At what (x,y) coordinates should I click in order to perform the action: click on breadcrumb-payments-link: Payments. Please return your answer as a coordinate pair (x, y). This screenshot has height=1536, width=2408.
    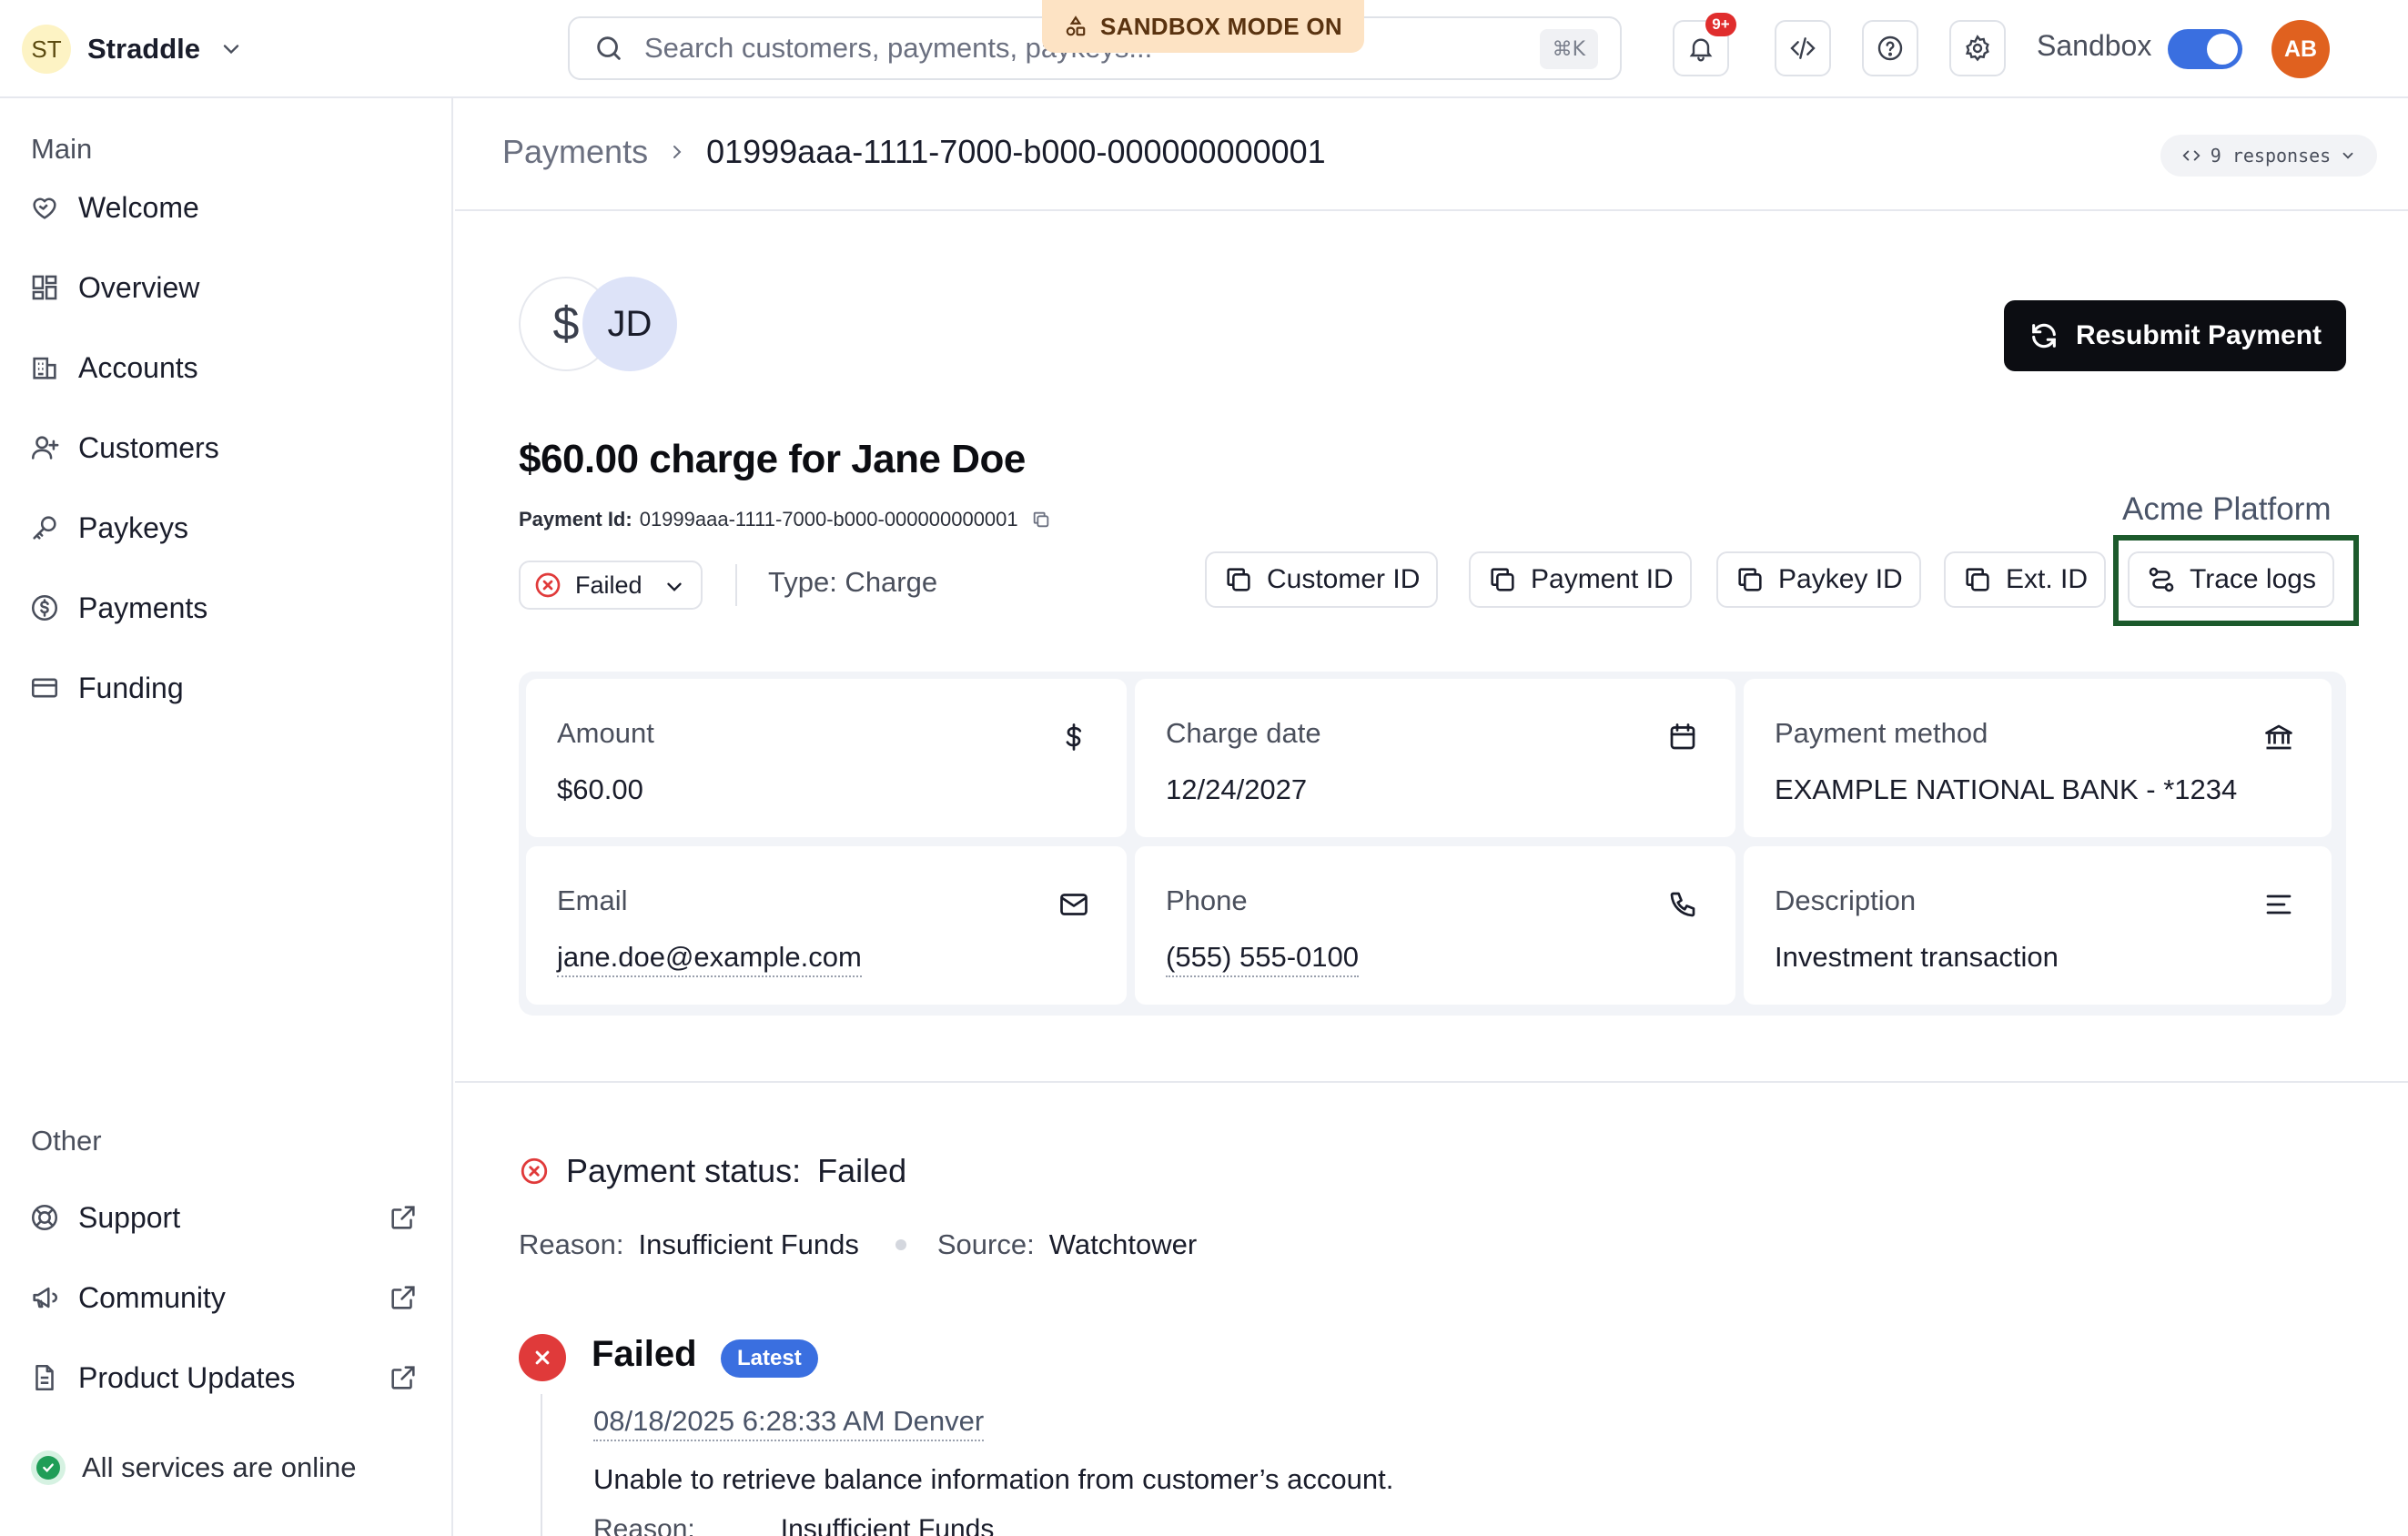
    Looking at the image, I should click on (575, 152).